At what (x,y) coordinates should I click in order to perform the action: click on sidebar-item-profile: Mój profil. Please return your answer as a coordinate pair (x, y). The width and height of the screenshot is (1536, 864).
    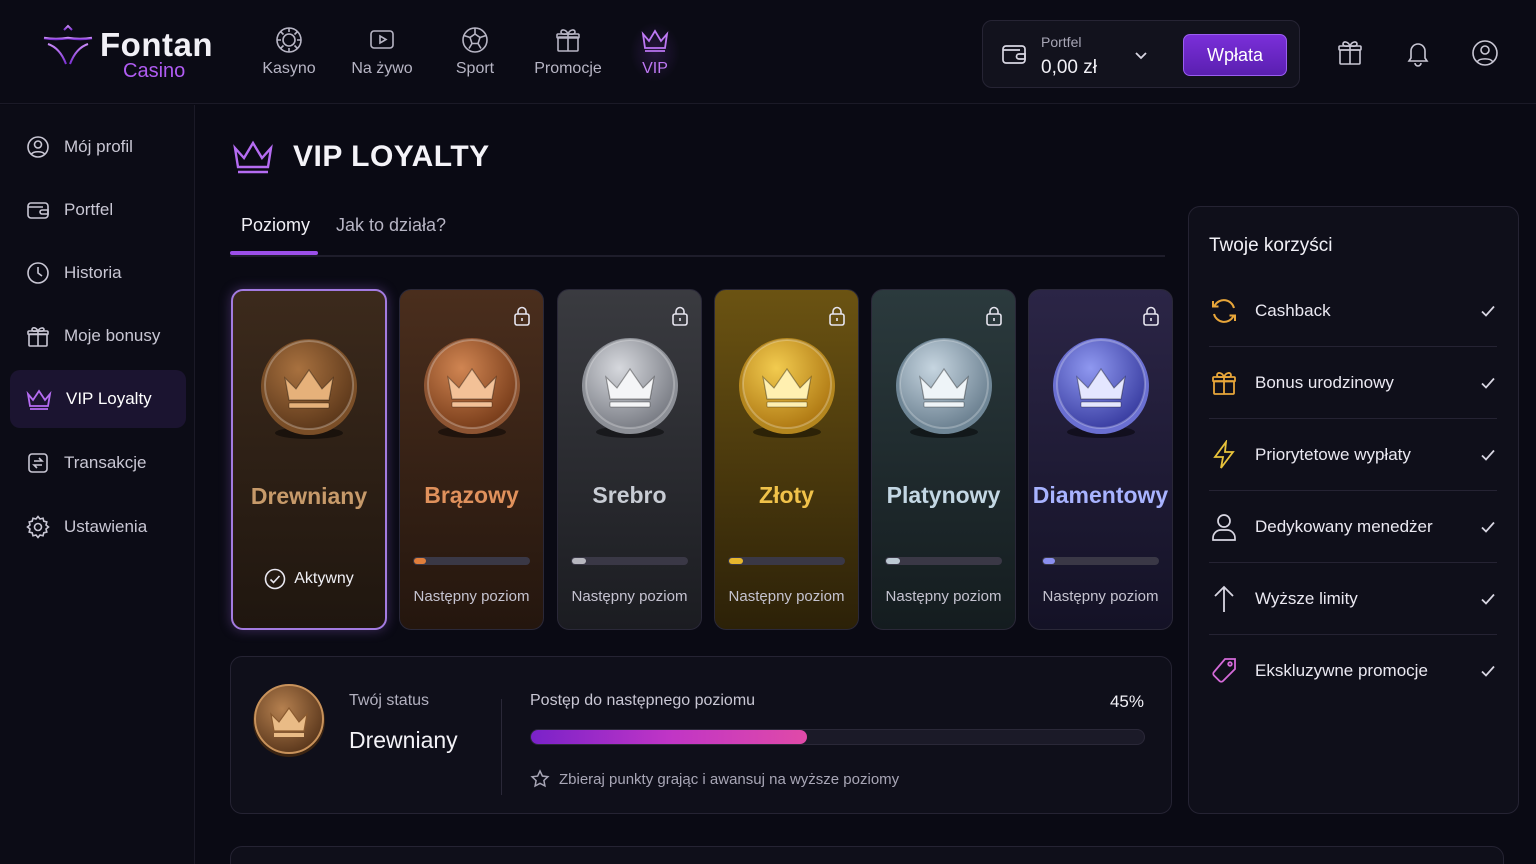
    Looking at the image, I should click on (98, 147).